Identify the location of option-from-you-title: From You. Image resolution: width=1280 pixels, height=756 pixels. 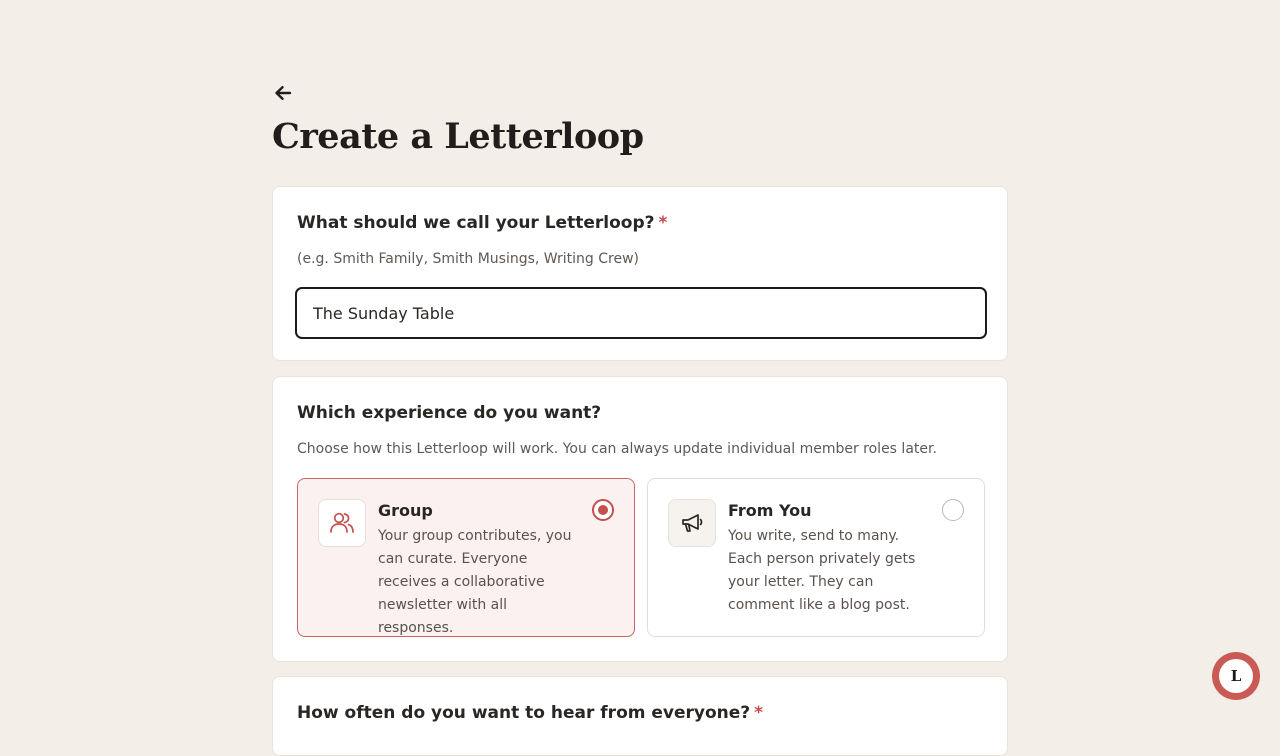
(770, 510).